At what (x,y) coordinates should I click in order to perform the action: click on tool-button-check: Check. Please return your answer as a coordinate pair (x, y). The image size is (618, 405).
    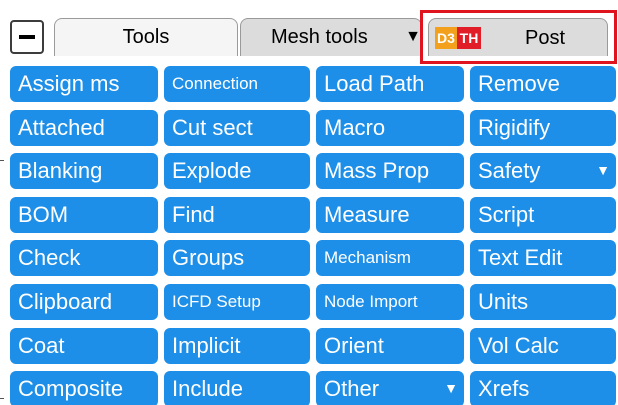
    Looking at the image, I should click on (84, 258).